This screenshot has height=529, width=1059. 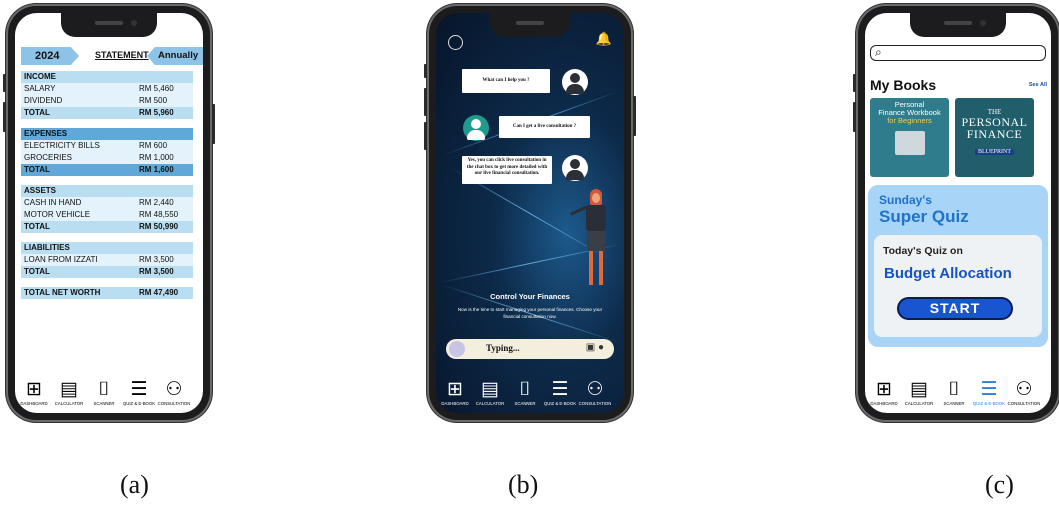 I want to click on calculator-illustration, so click(x=909, y=143).